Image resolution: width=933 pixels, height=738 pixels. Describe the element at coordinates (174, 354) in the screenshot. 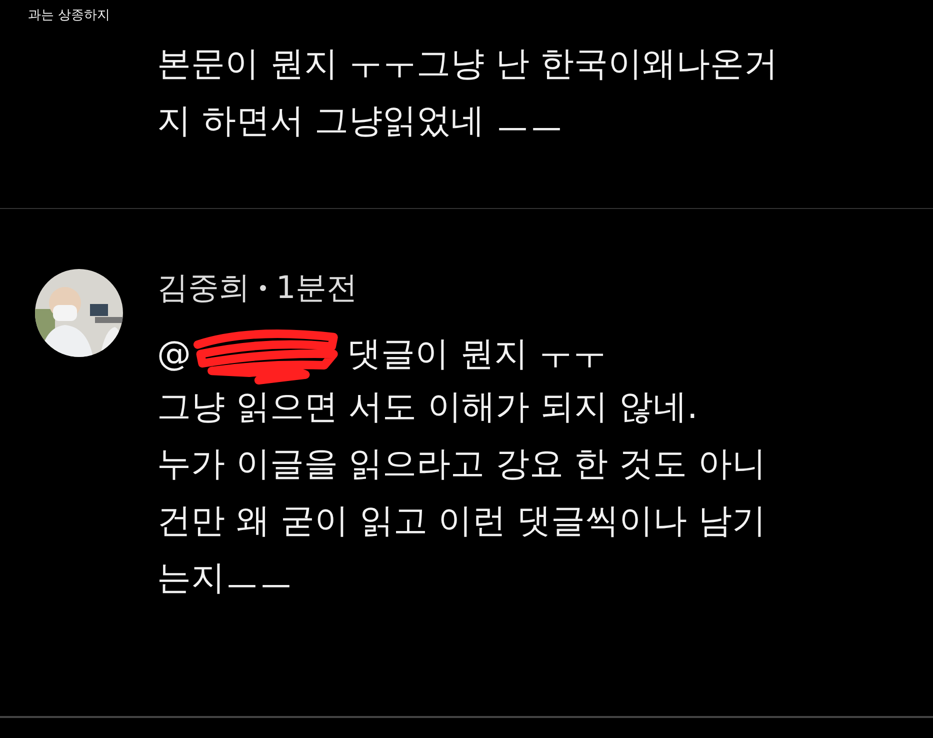

I see `mention-link: @` at that location.